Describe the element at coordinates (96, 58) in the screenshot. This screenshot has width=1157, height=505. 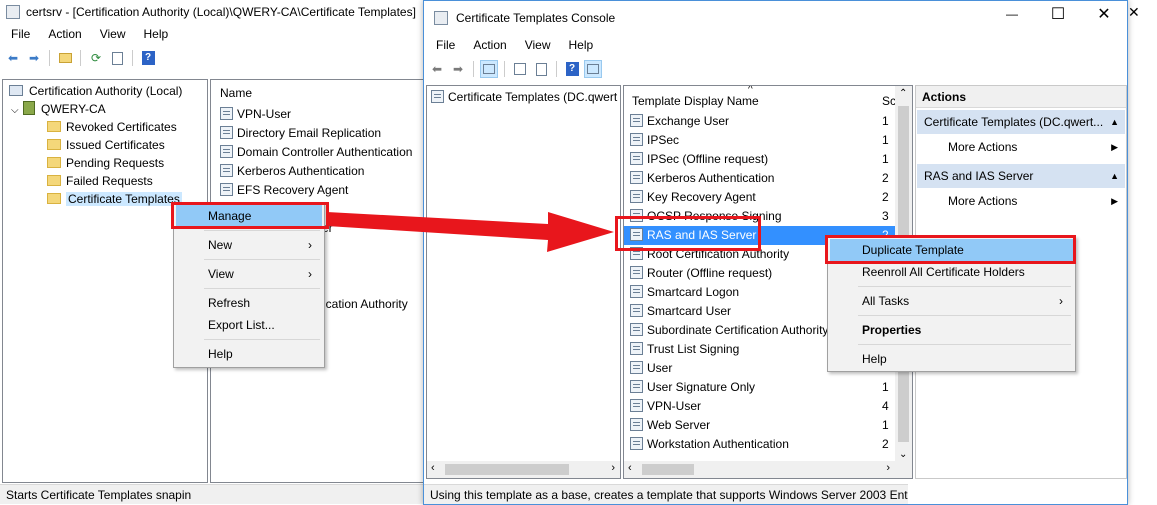
I see `refresh-icon: ⟳` at that location.